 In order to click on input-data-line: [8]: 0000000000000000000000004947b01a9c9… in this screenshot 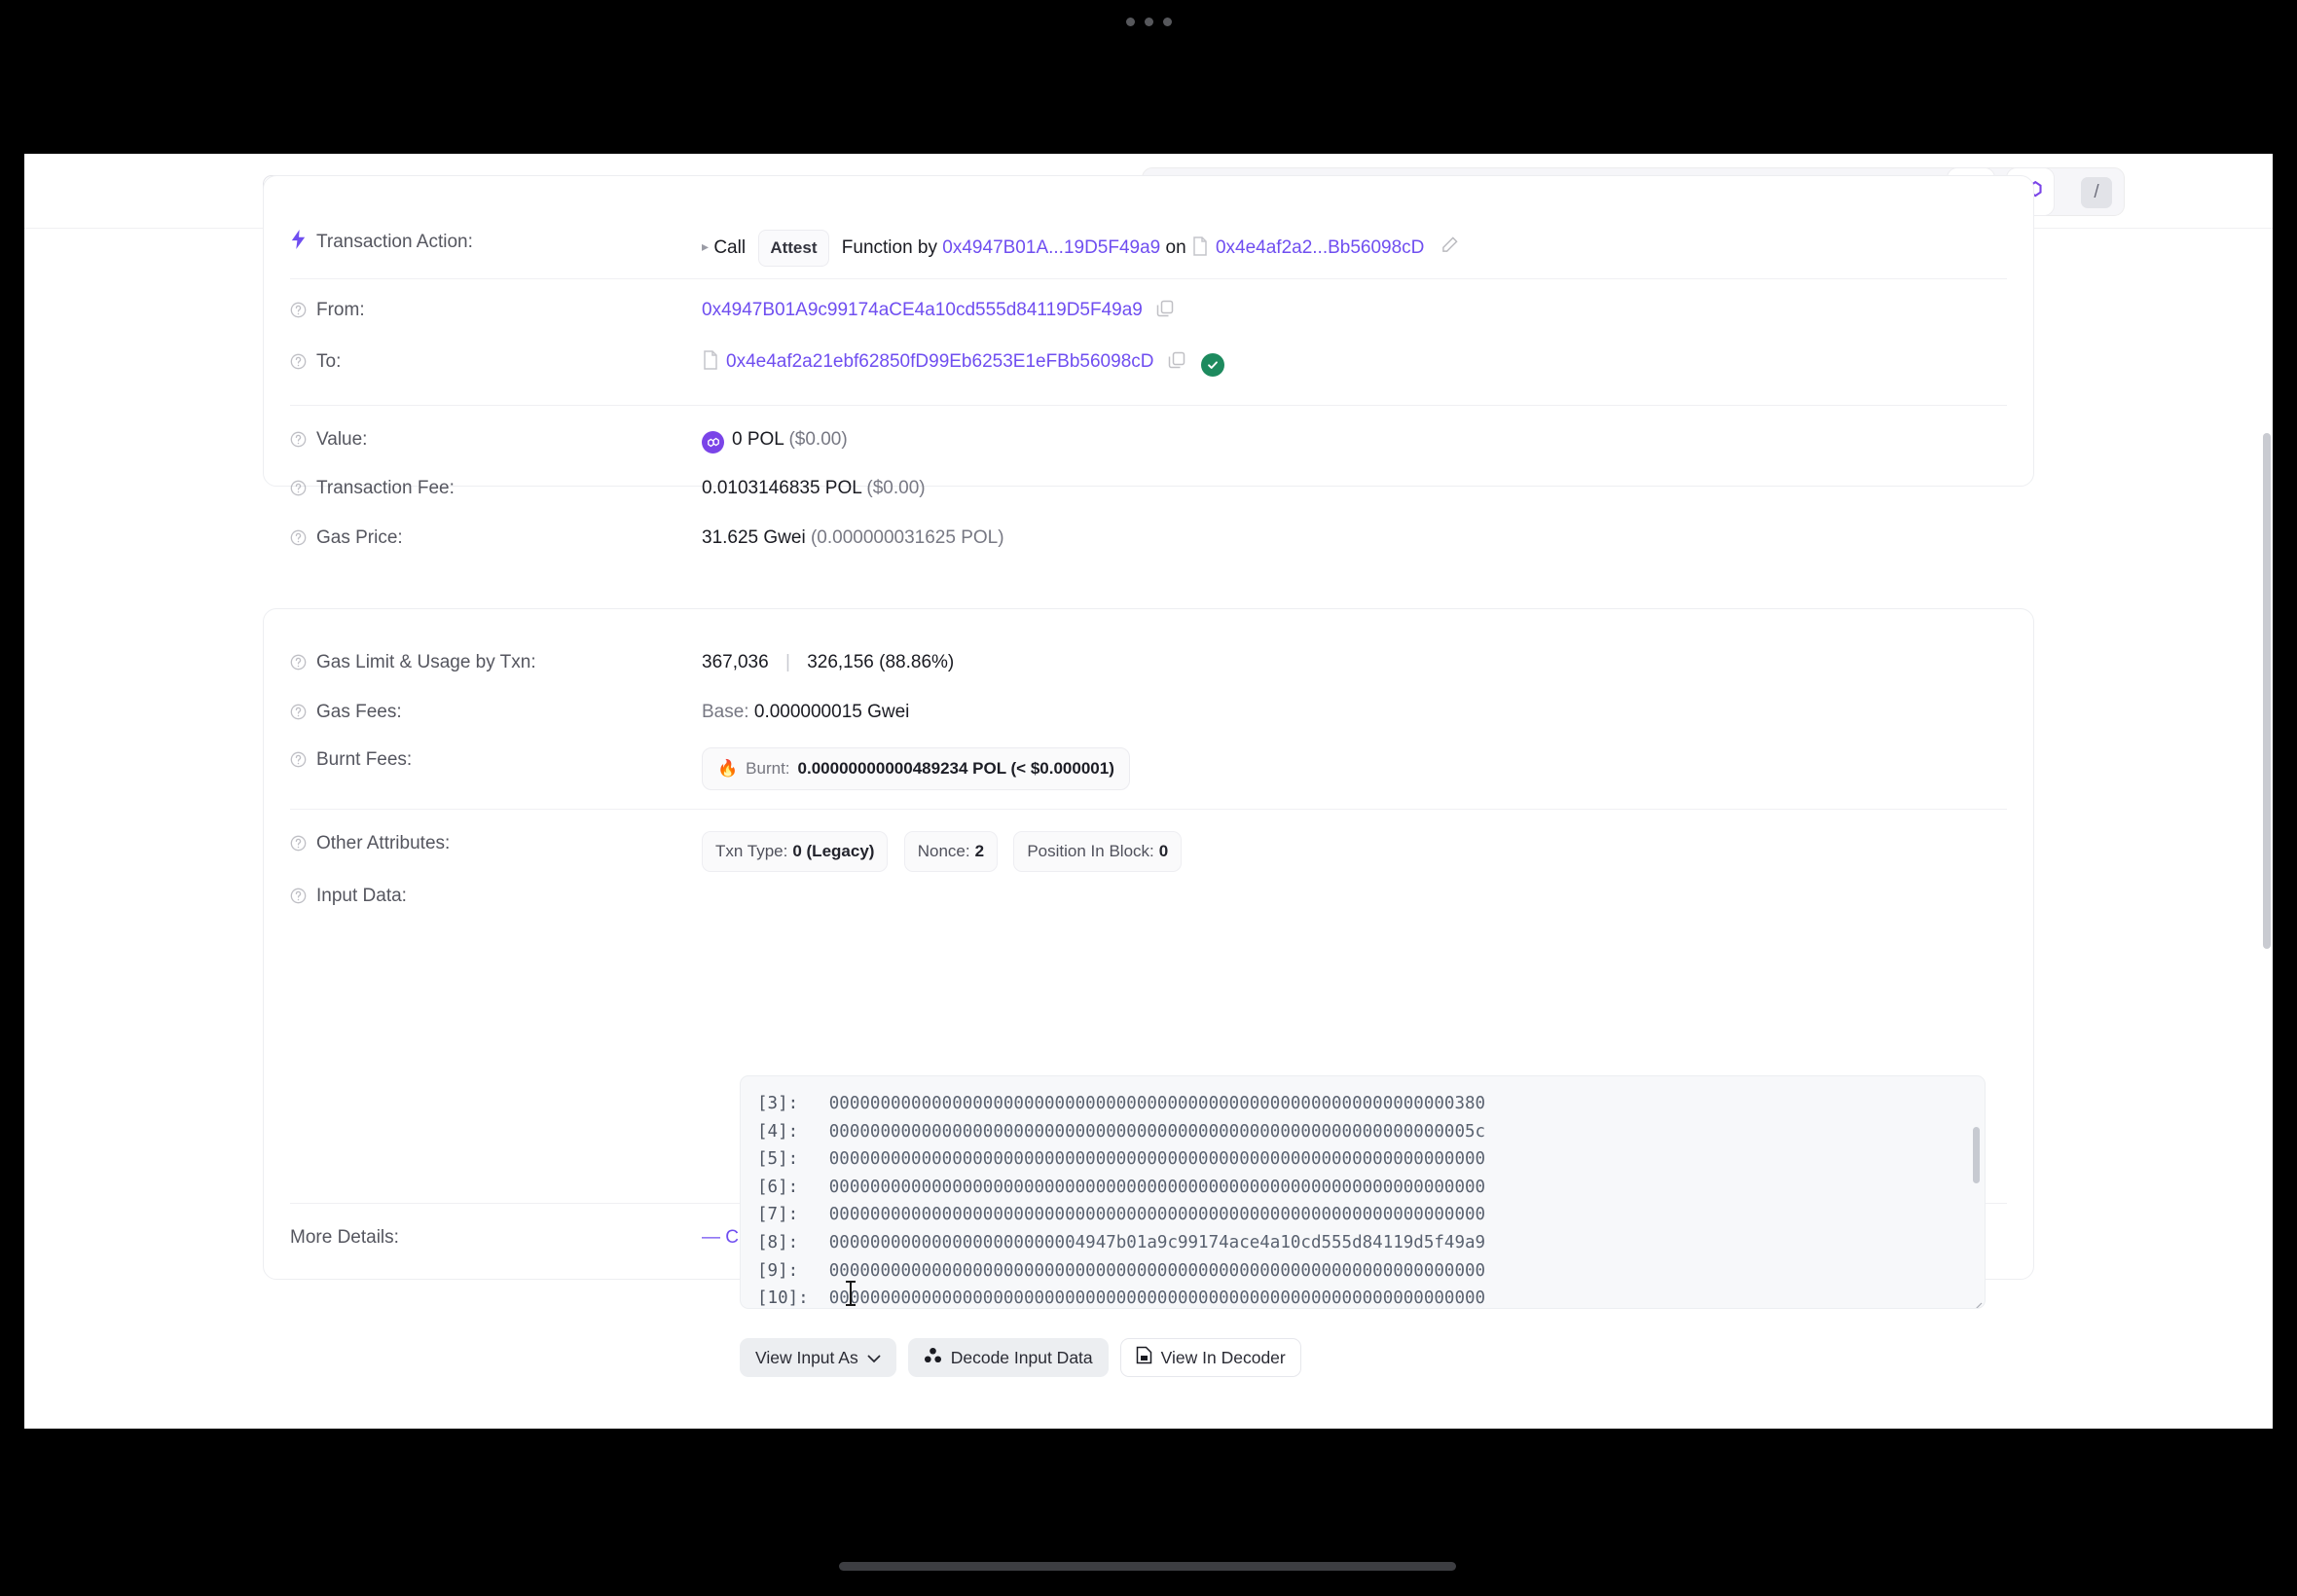, I will do `click(1121, 1242)`.